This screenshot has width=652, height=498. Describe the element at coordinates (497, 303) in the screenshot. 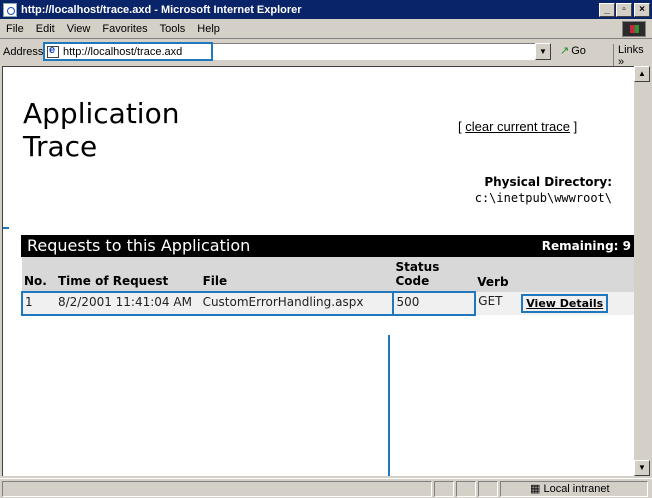

I see `cell-verb: GET` at that location.